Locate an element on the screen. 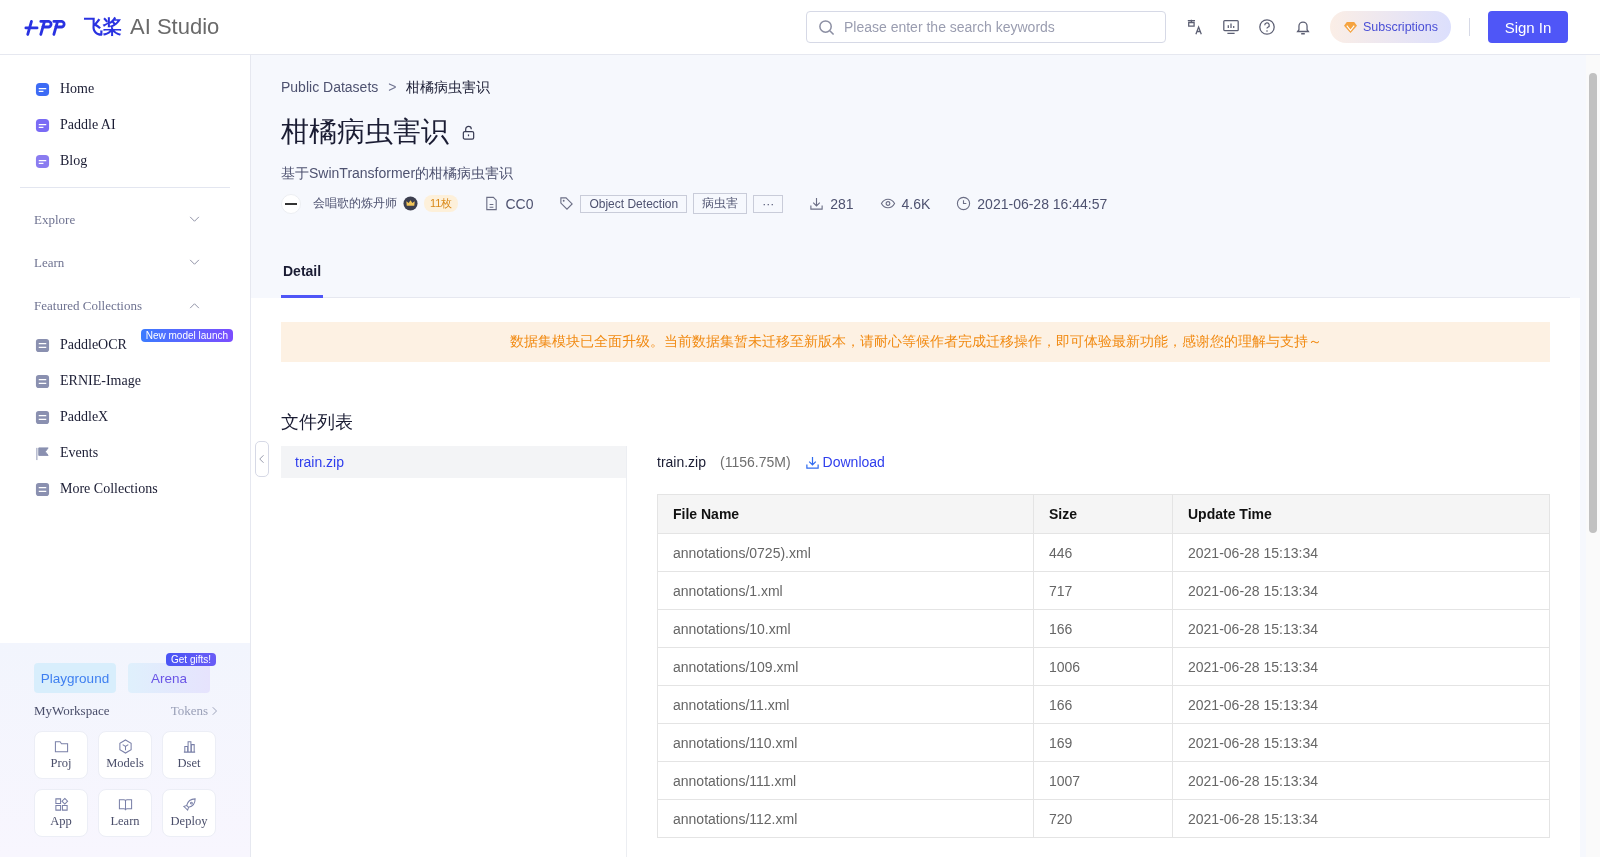 The height and width of the screenshot is (857, 1600). workspace-tile: App is located at coordinates (61, 813).